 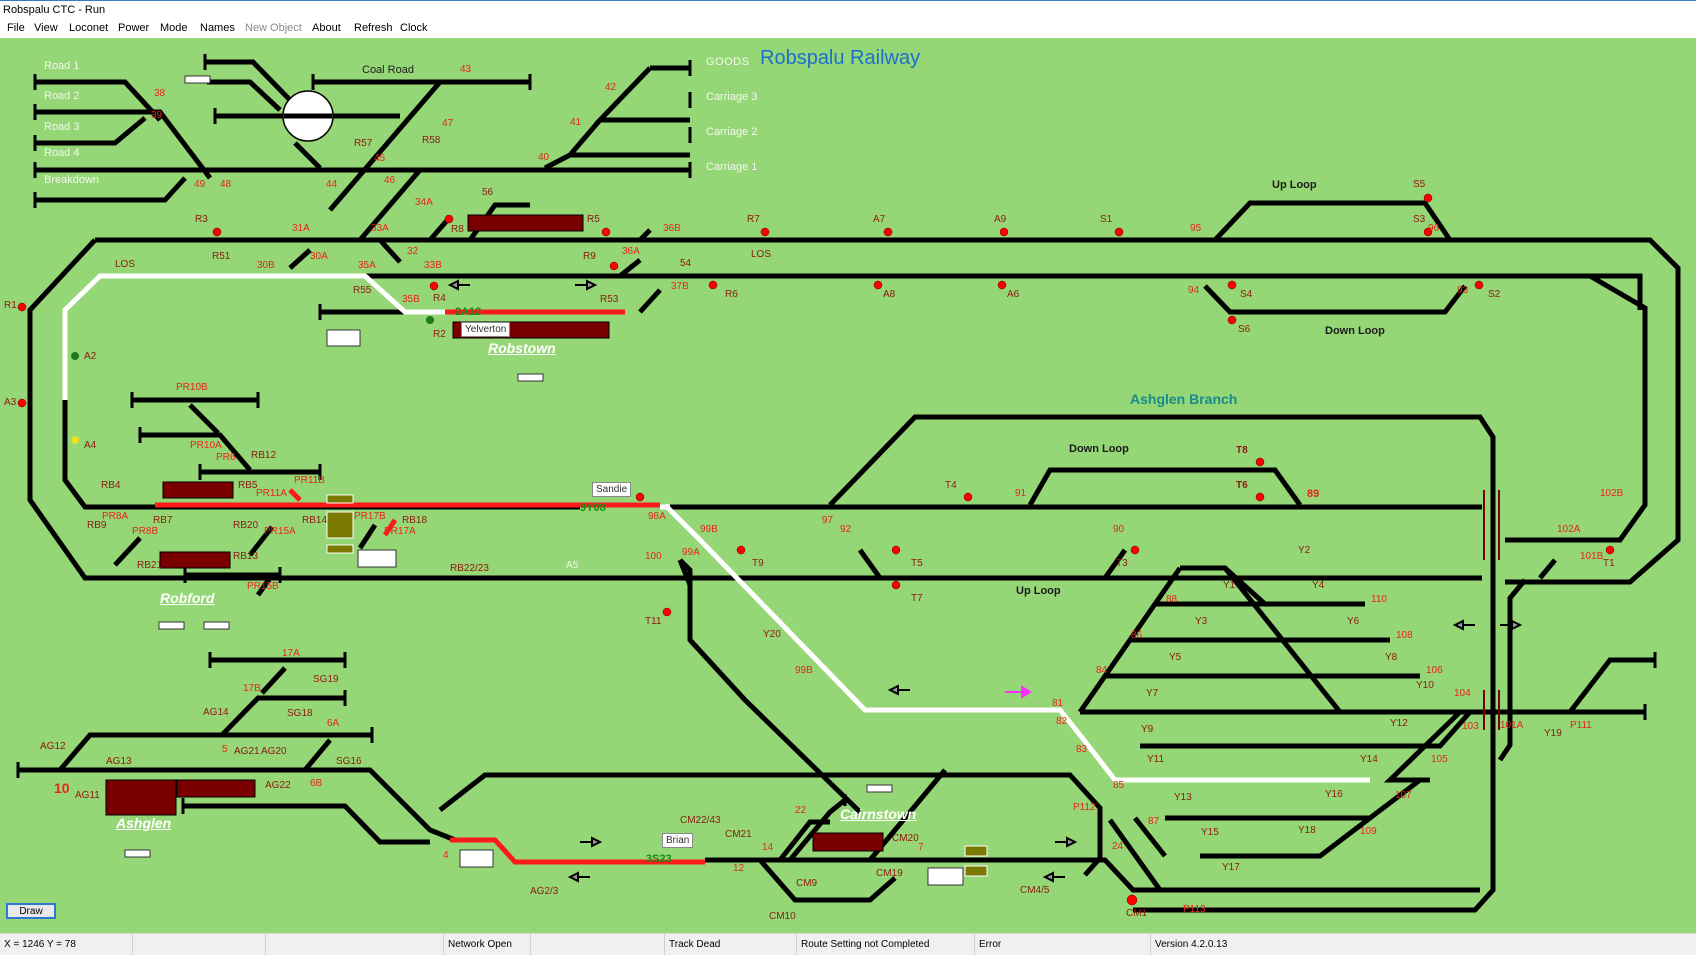 I want to click on signal-label: 54, so click(x=685, y=263).